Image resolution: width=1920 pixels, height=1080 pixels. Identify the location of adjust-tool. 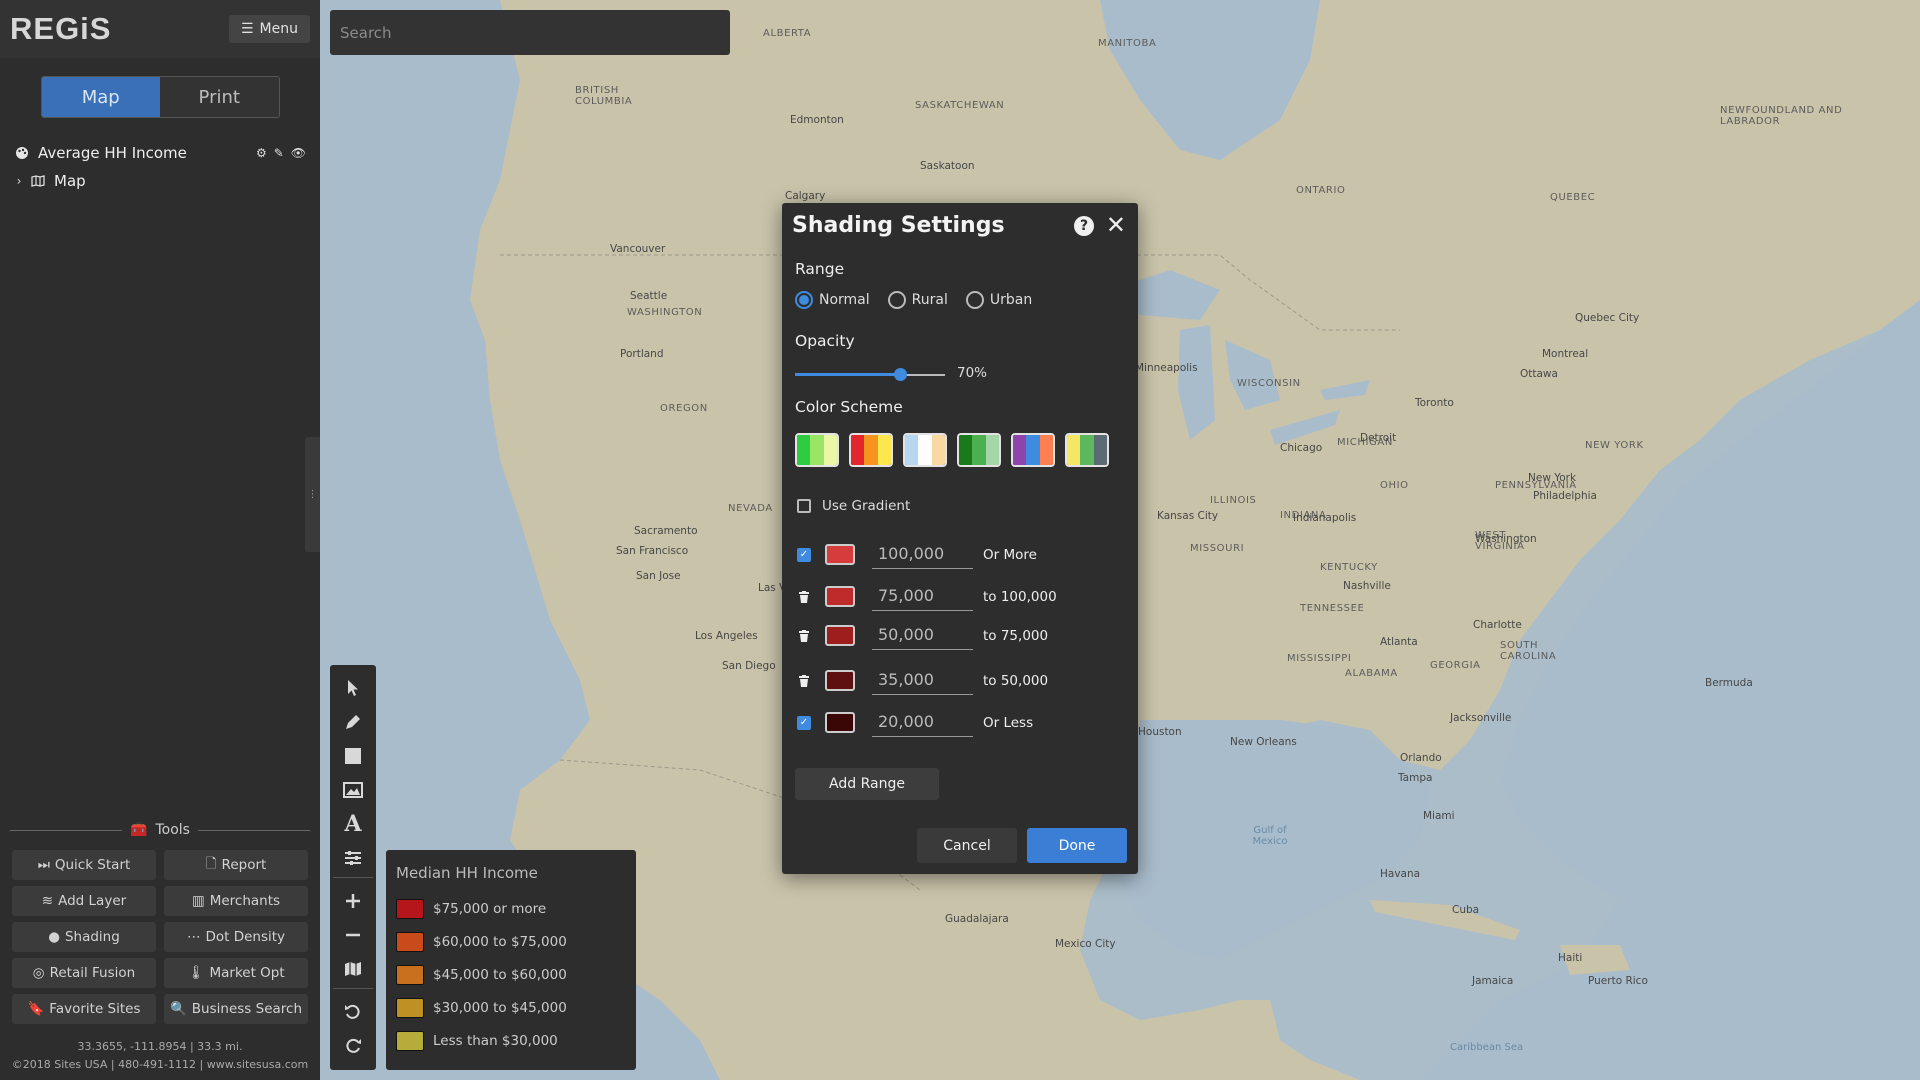
(353, 858).